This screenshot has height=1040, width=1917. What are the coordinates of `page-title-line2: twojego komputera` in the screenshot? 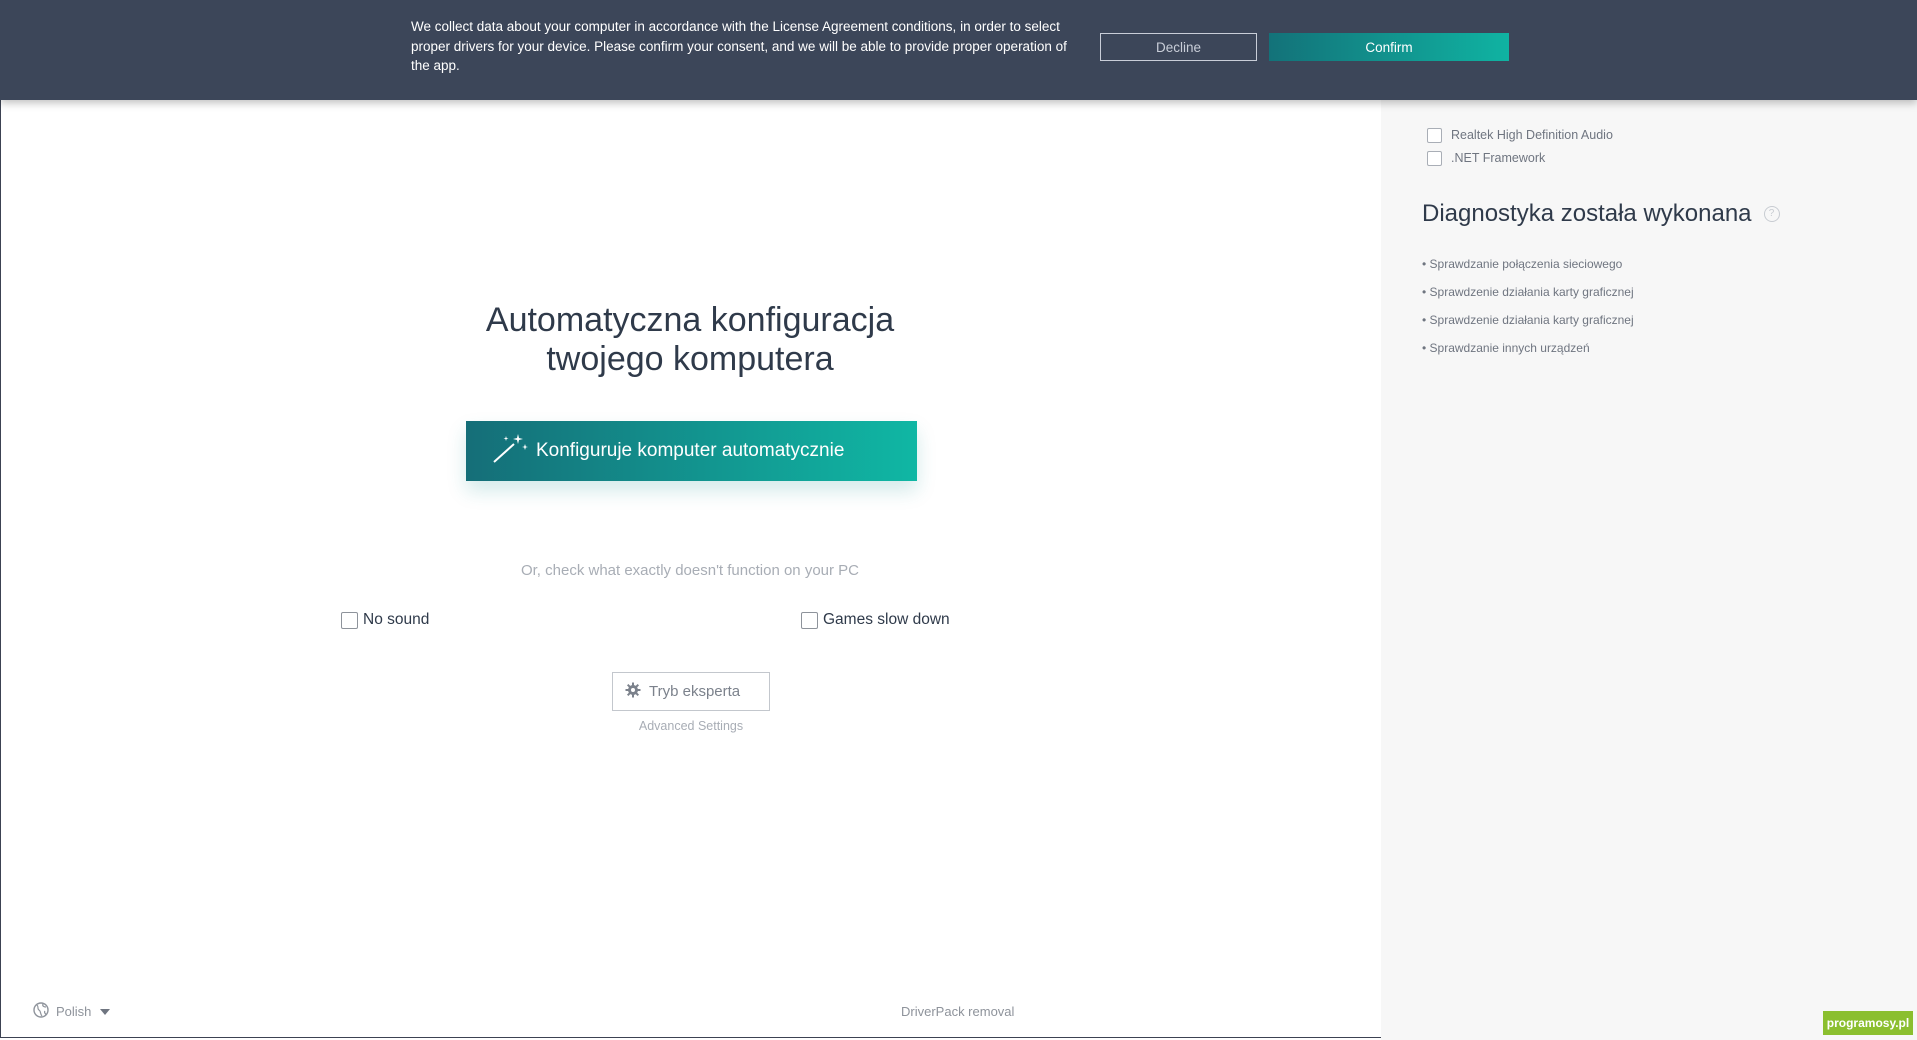 It's located at (690, 359).